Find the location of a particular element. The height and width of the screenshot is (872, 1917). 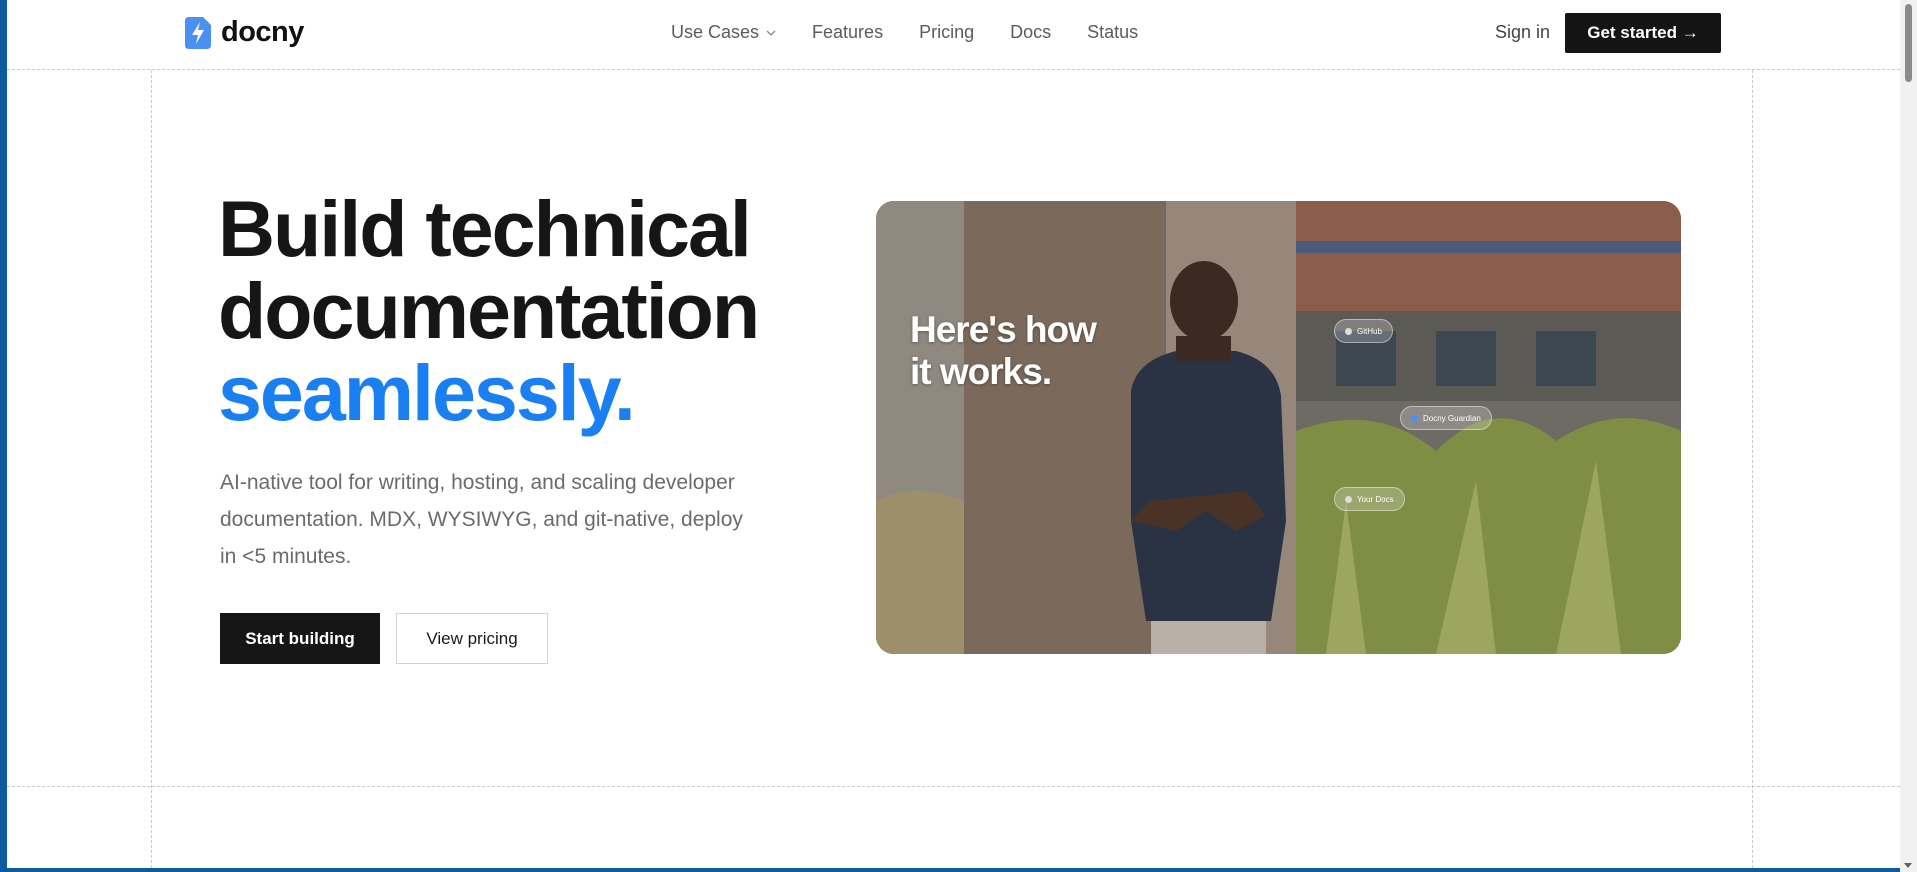

headline-line-2: documentation is located at coordinates (489, 310).